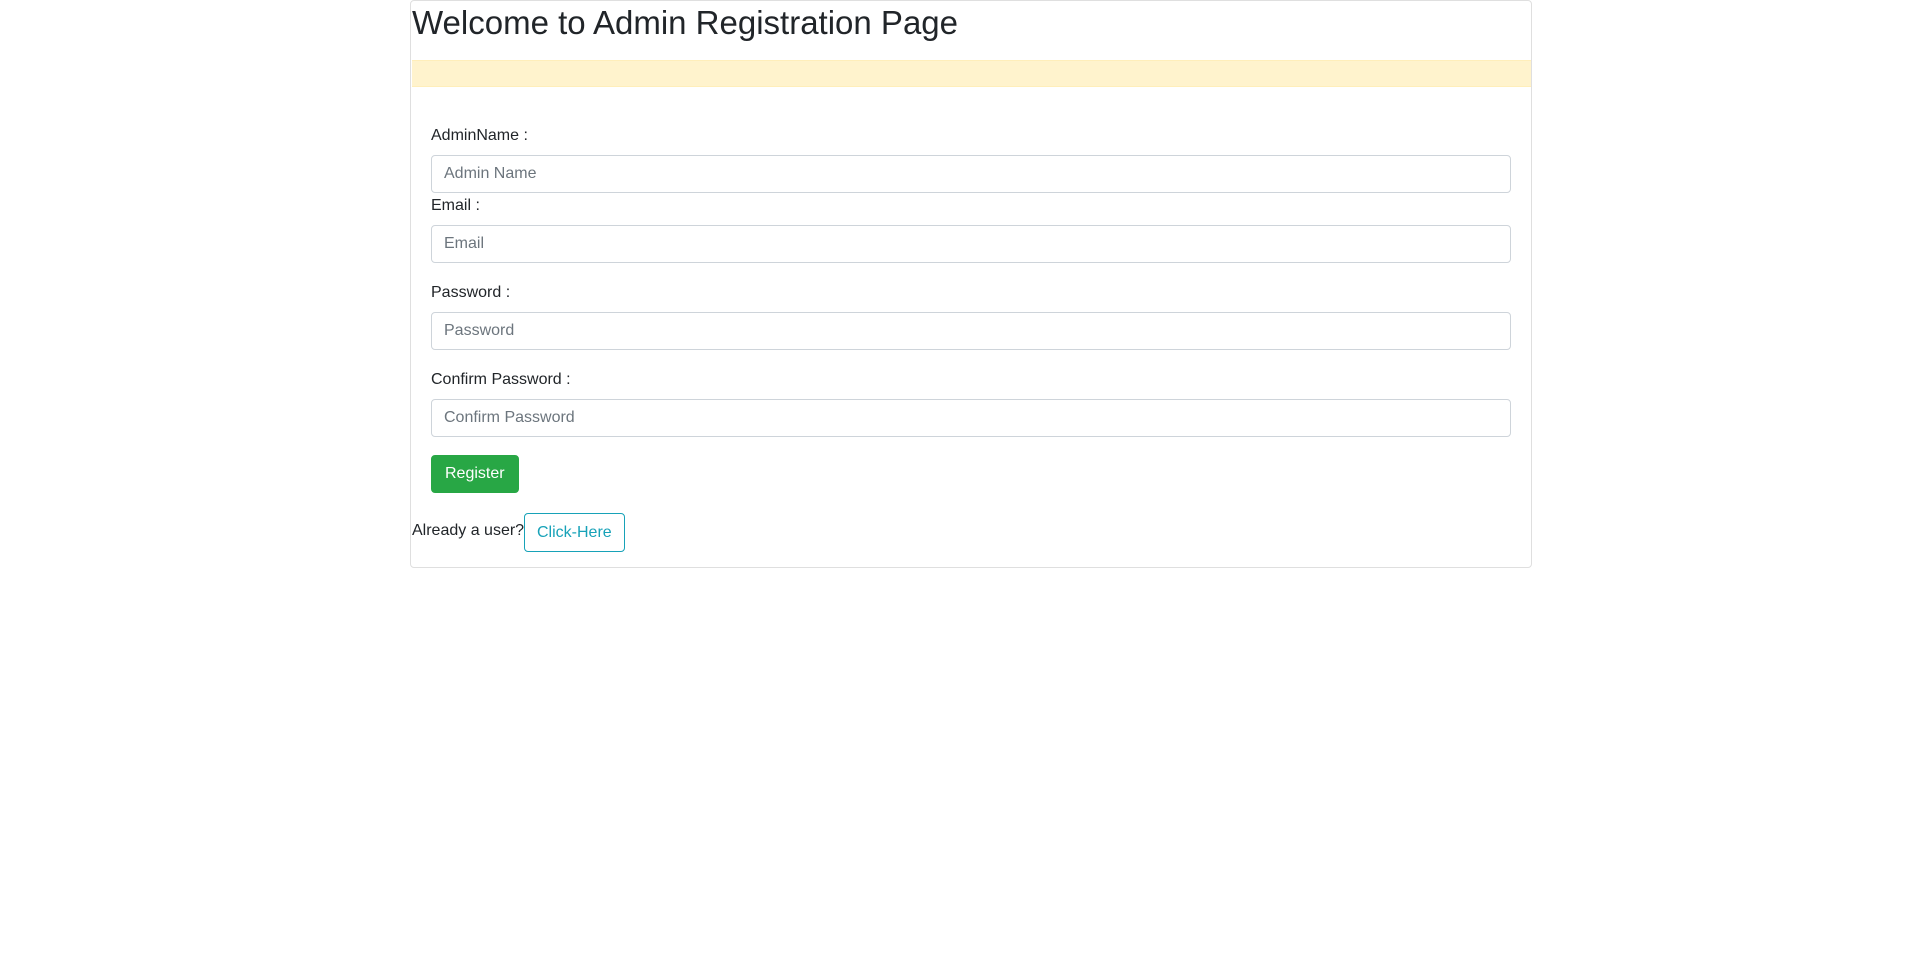 The height and width of the screenshot is (978, 1920). Describe the element at coordinates (471, 292) in the screenshot. I see `password-label: Password :` at that location.